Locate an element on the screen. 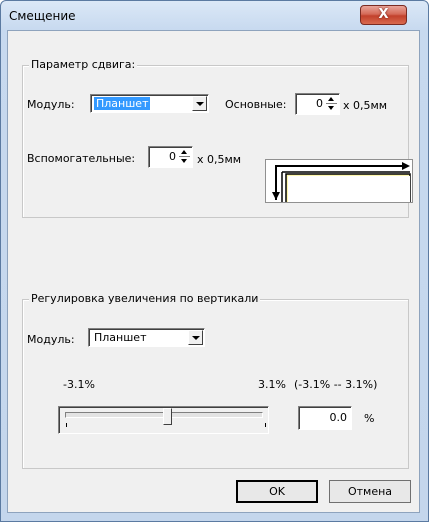 The image size is (429, 522). main-shift-value: 0 is located at coordinates (319, 103).